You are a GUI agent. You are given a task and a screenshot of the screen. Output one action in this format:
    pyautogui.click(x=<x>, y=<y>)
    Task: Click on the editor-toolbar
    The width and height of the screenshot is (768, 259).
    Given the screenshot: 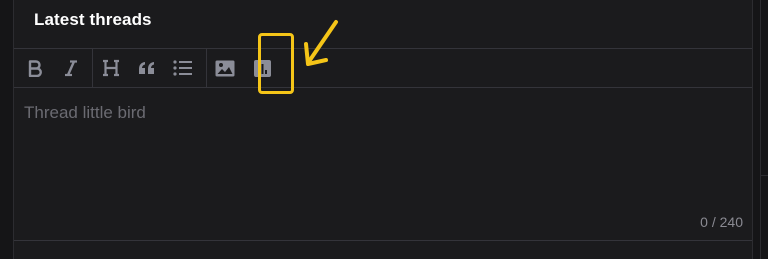 What is the action you would take?
    pyautogui.click(x=383, y=68)
    